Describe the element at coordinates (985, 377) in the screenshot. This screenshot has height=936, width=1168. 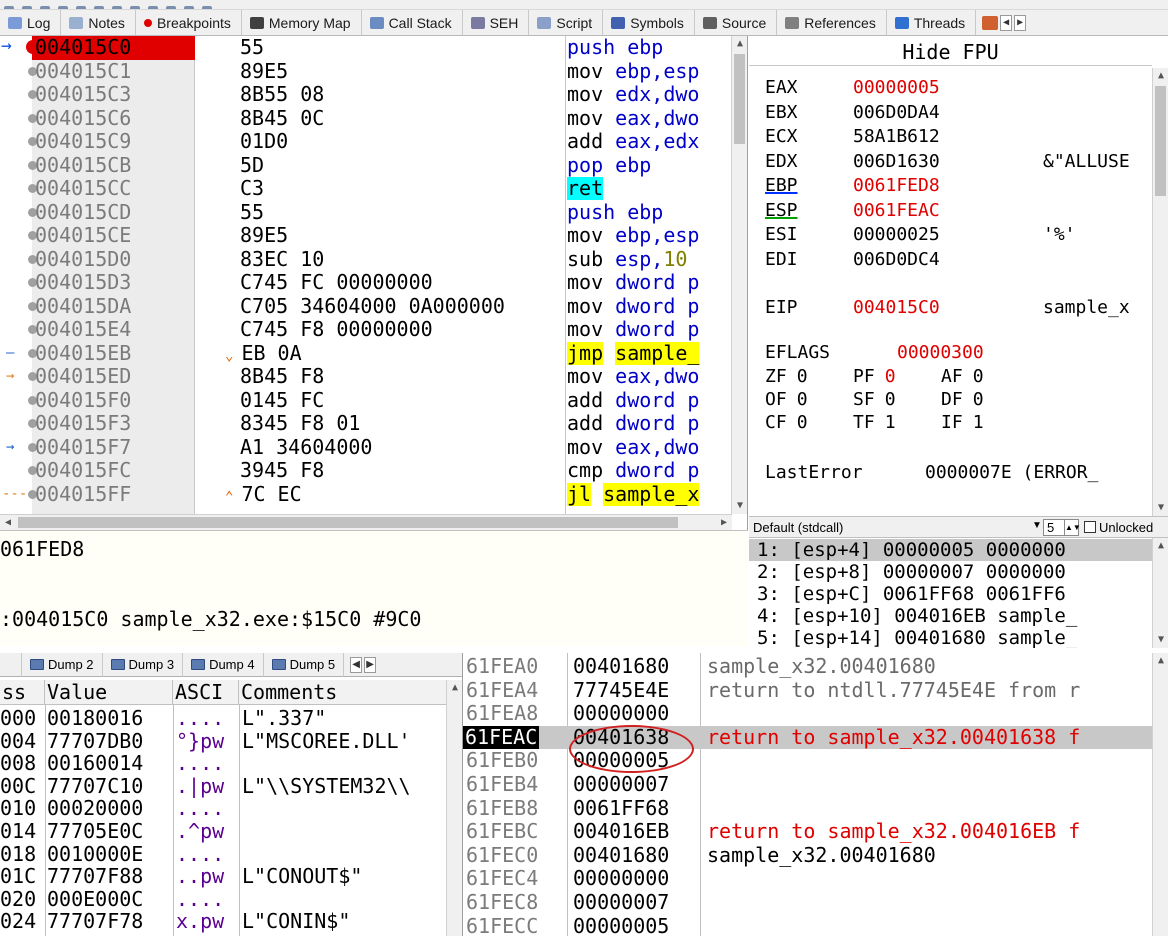
I see `flag-af: AF 0` at that location.